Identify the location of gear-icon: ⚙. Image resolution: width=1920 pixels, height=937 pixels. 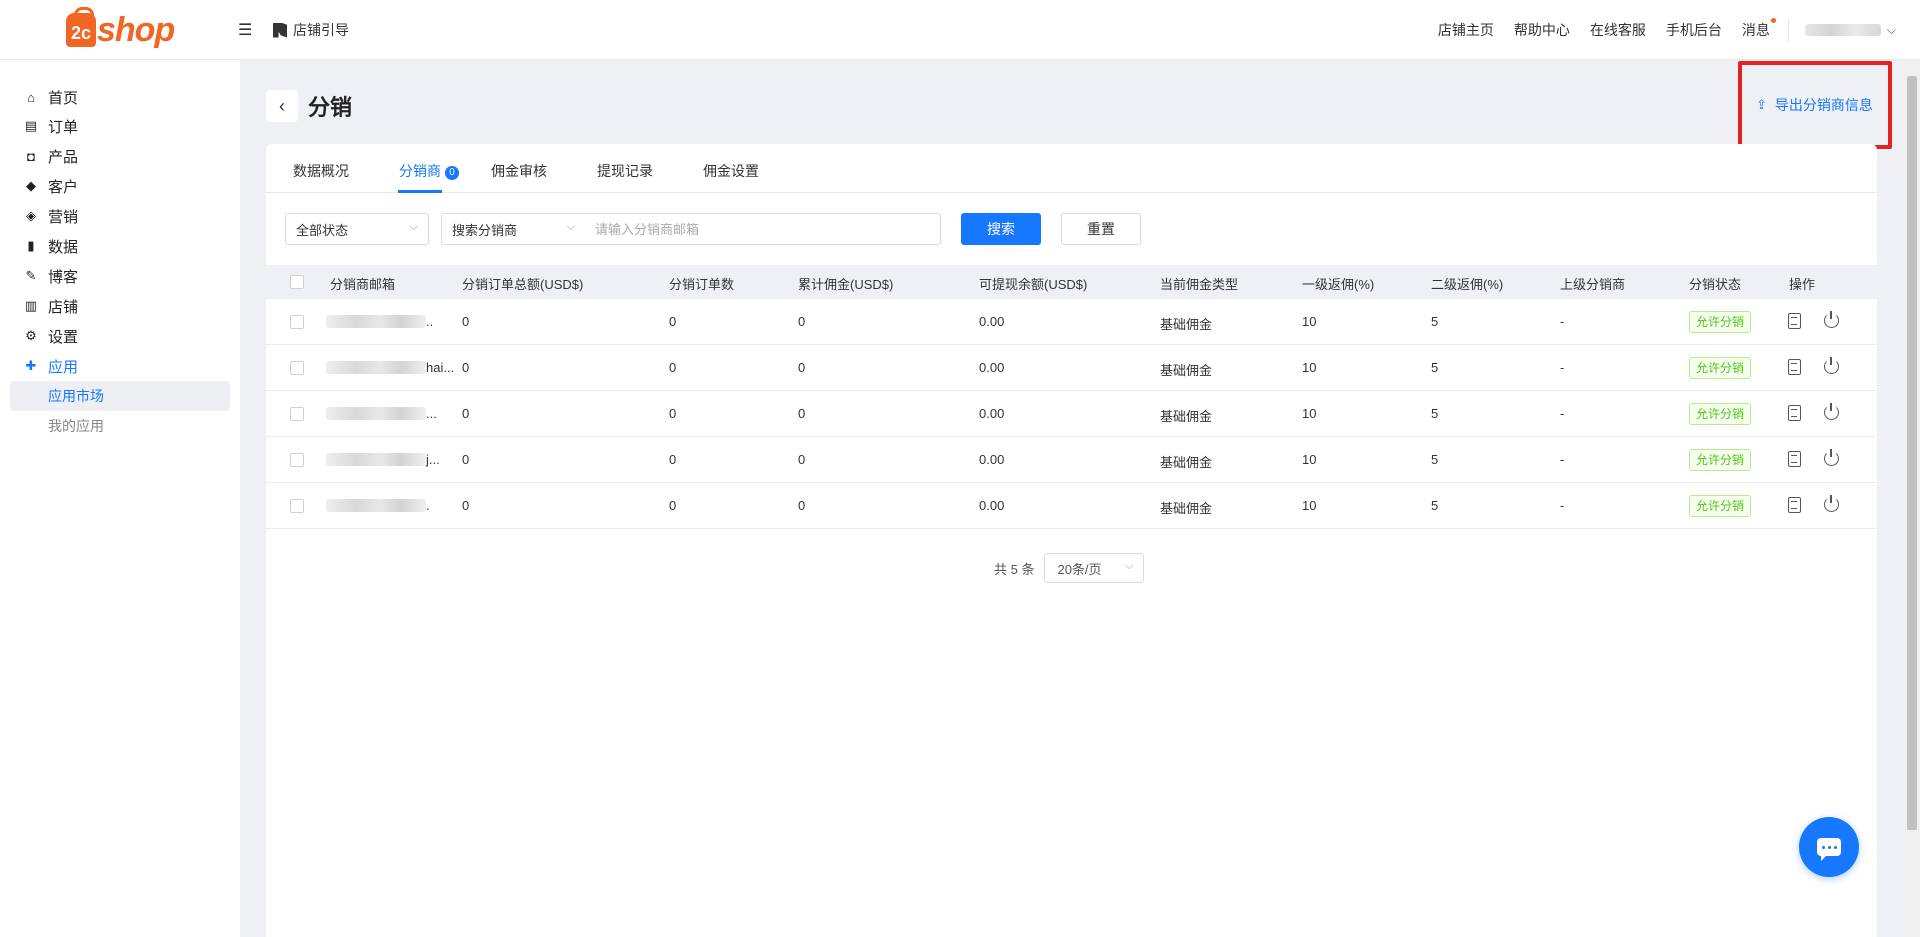
(31, 335).